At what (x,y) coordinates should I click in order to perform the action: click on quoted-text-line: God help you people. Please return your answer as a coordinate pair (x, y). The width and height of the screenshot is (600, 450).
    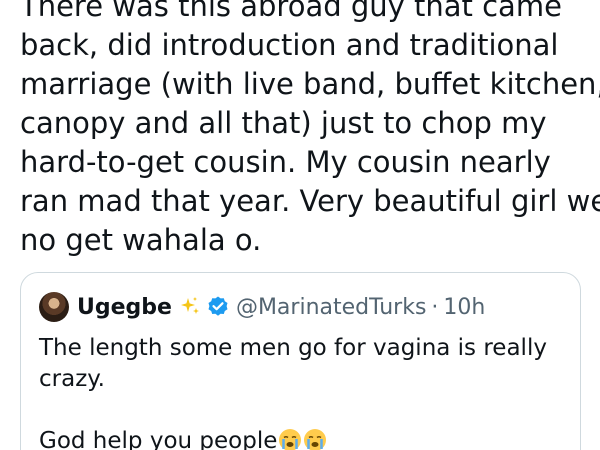
    Looking at the image, I should click on (299, 438).